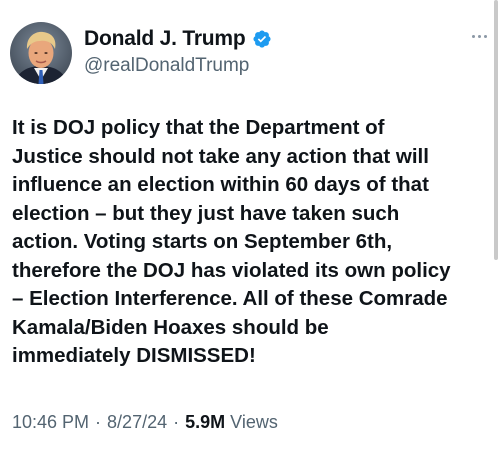 This screenshot has height=452, width=500. Describe the element at coordinates (262, 39) in the screenshot. I see `verified-badge-icon` at that location.